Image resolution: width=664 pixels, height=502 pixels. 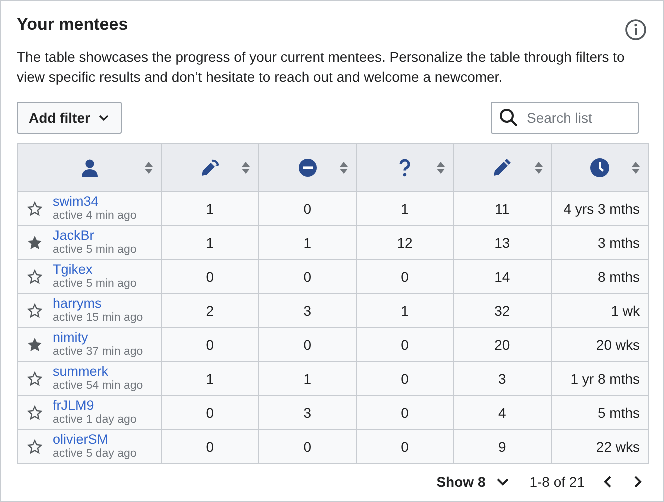 I want to click on activity-text: active 37 min ago, so click(x=98, y=352).